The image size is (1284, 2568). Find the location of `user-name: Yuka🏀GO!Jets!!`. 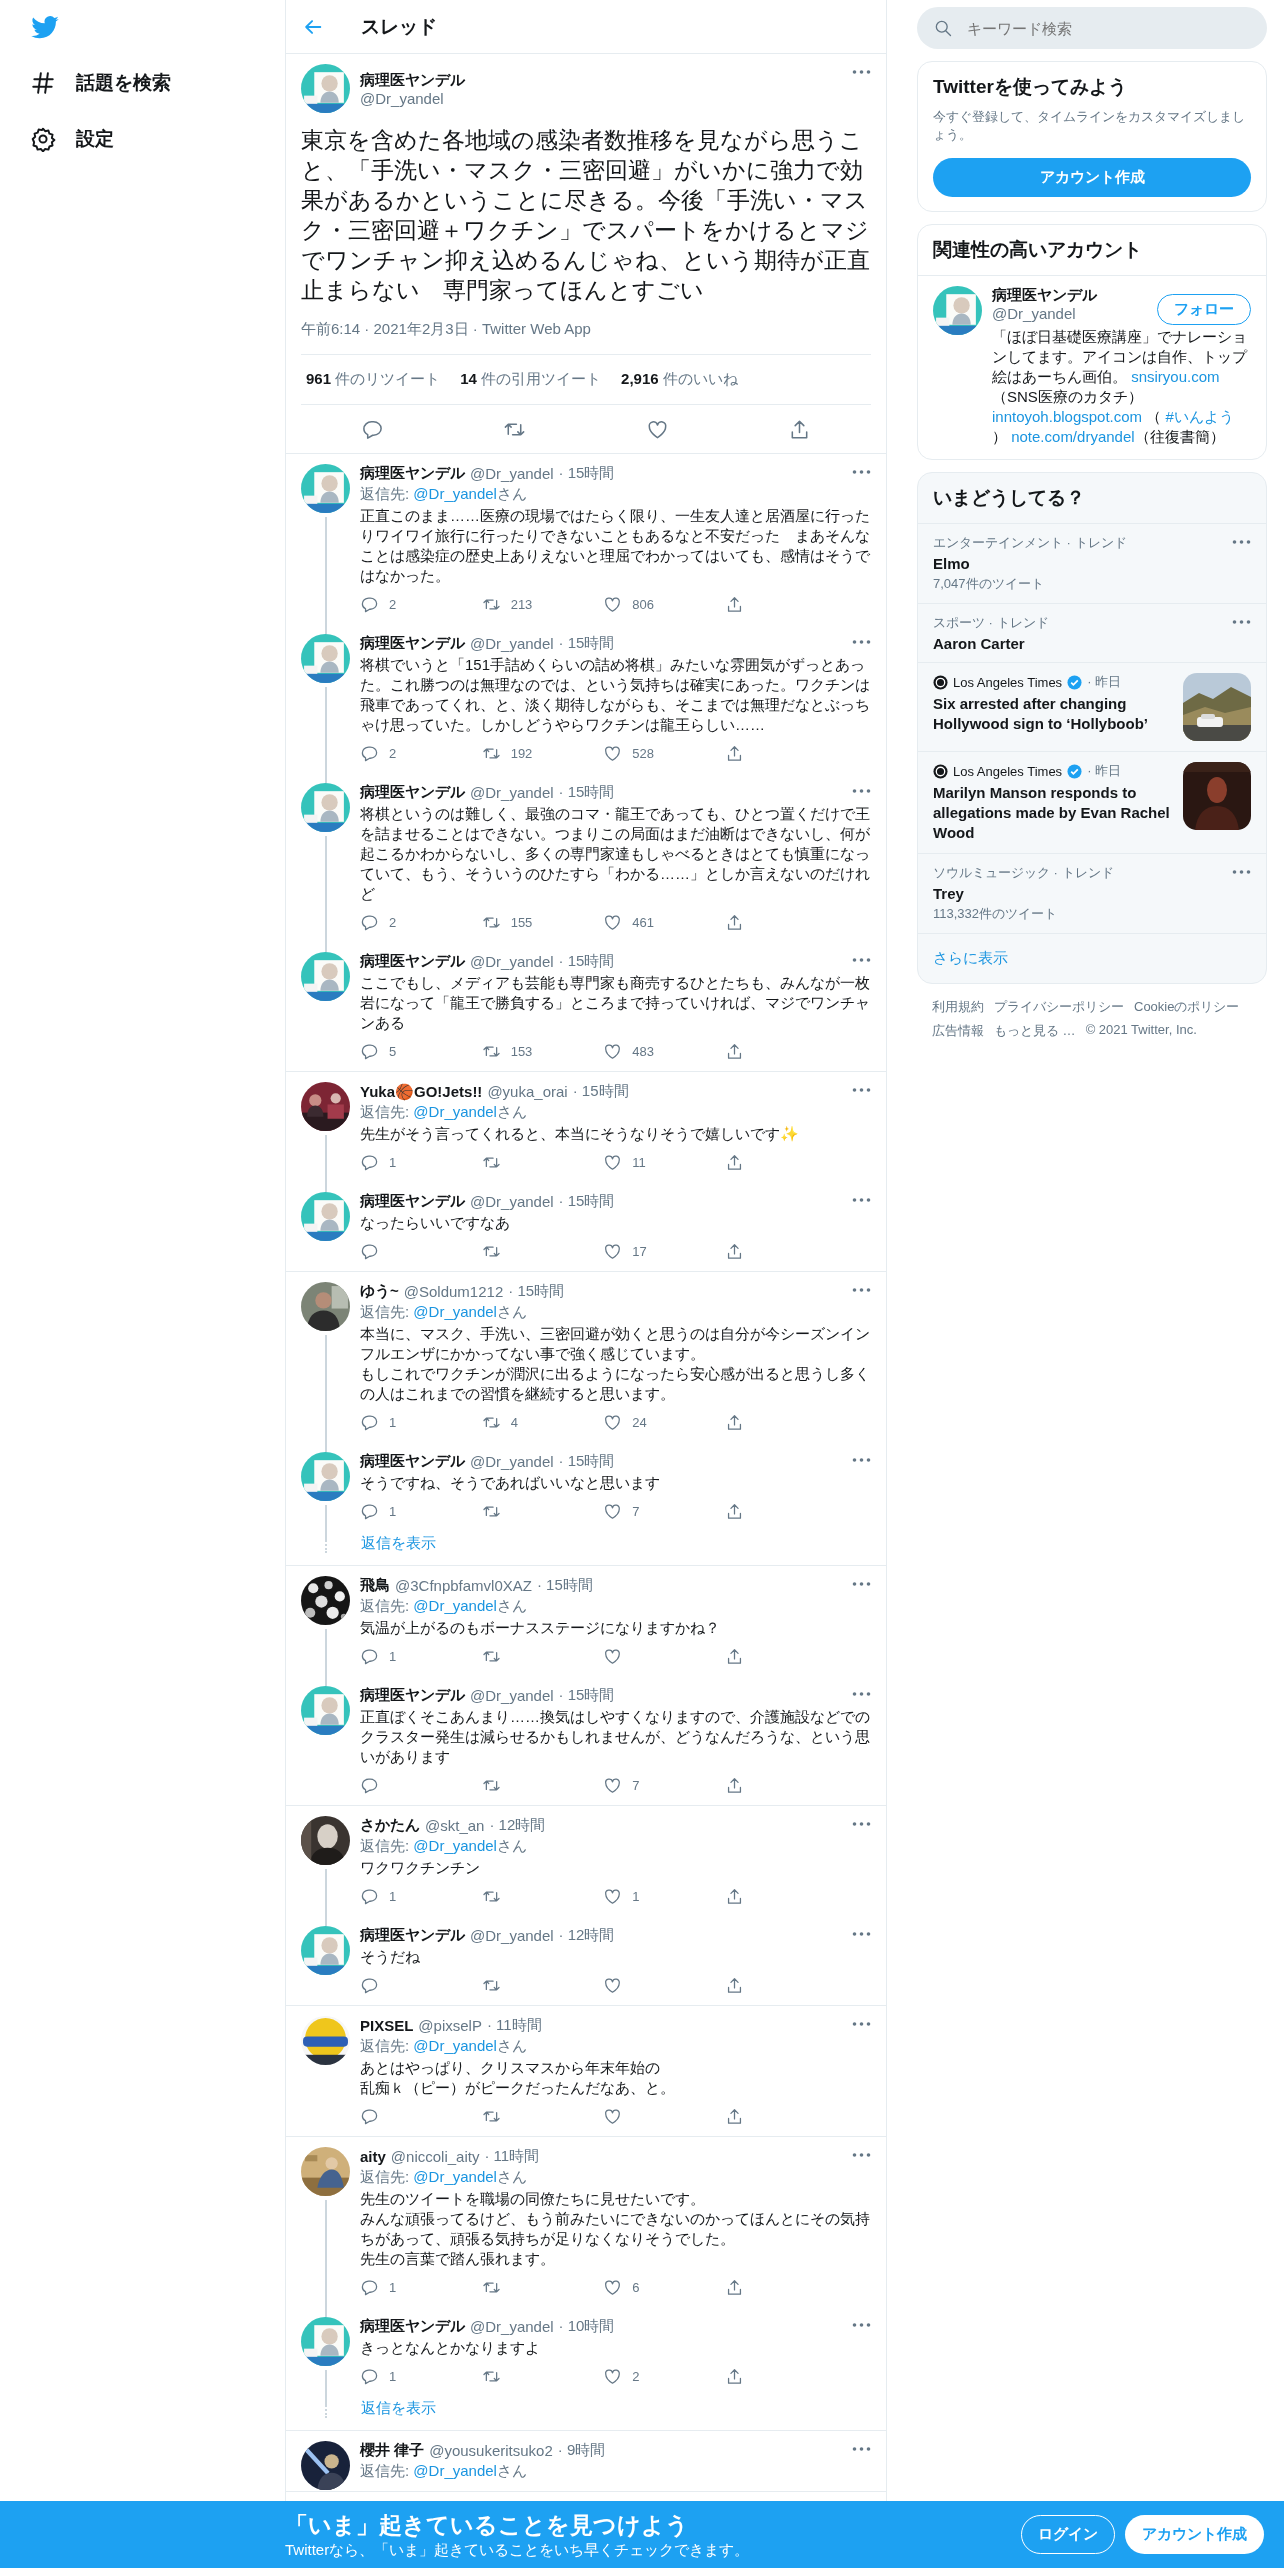

user-name: Yuka🏀GO!Jets!! is located at coordinates (421, 1091).